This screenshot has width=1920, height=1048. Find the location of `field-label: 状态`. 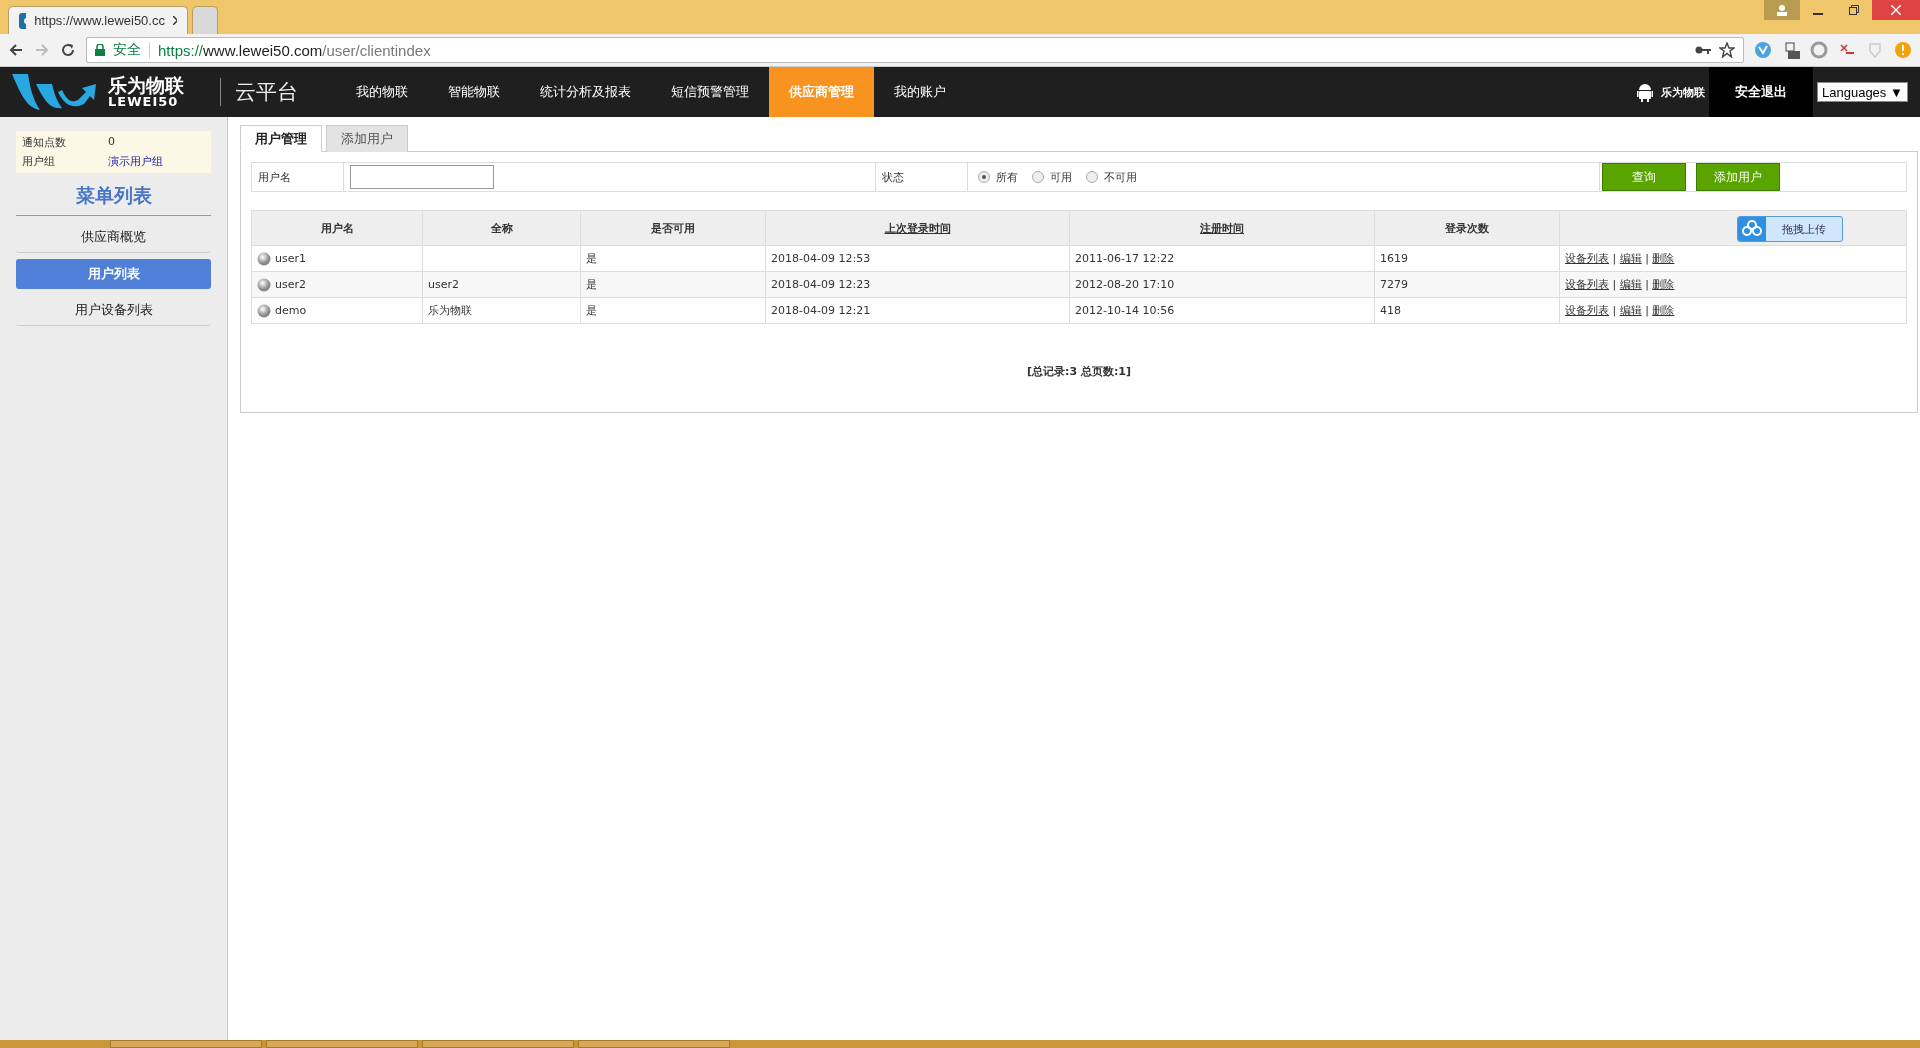

field-label: 状态 is located at coordinates (893, 177).